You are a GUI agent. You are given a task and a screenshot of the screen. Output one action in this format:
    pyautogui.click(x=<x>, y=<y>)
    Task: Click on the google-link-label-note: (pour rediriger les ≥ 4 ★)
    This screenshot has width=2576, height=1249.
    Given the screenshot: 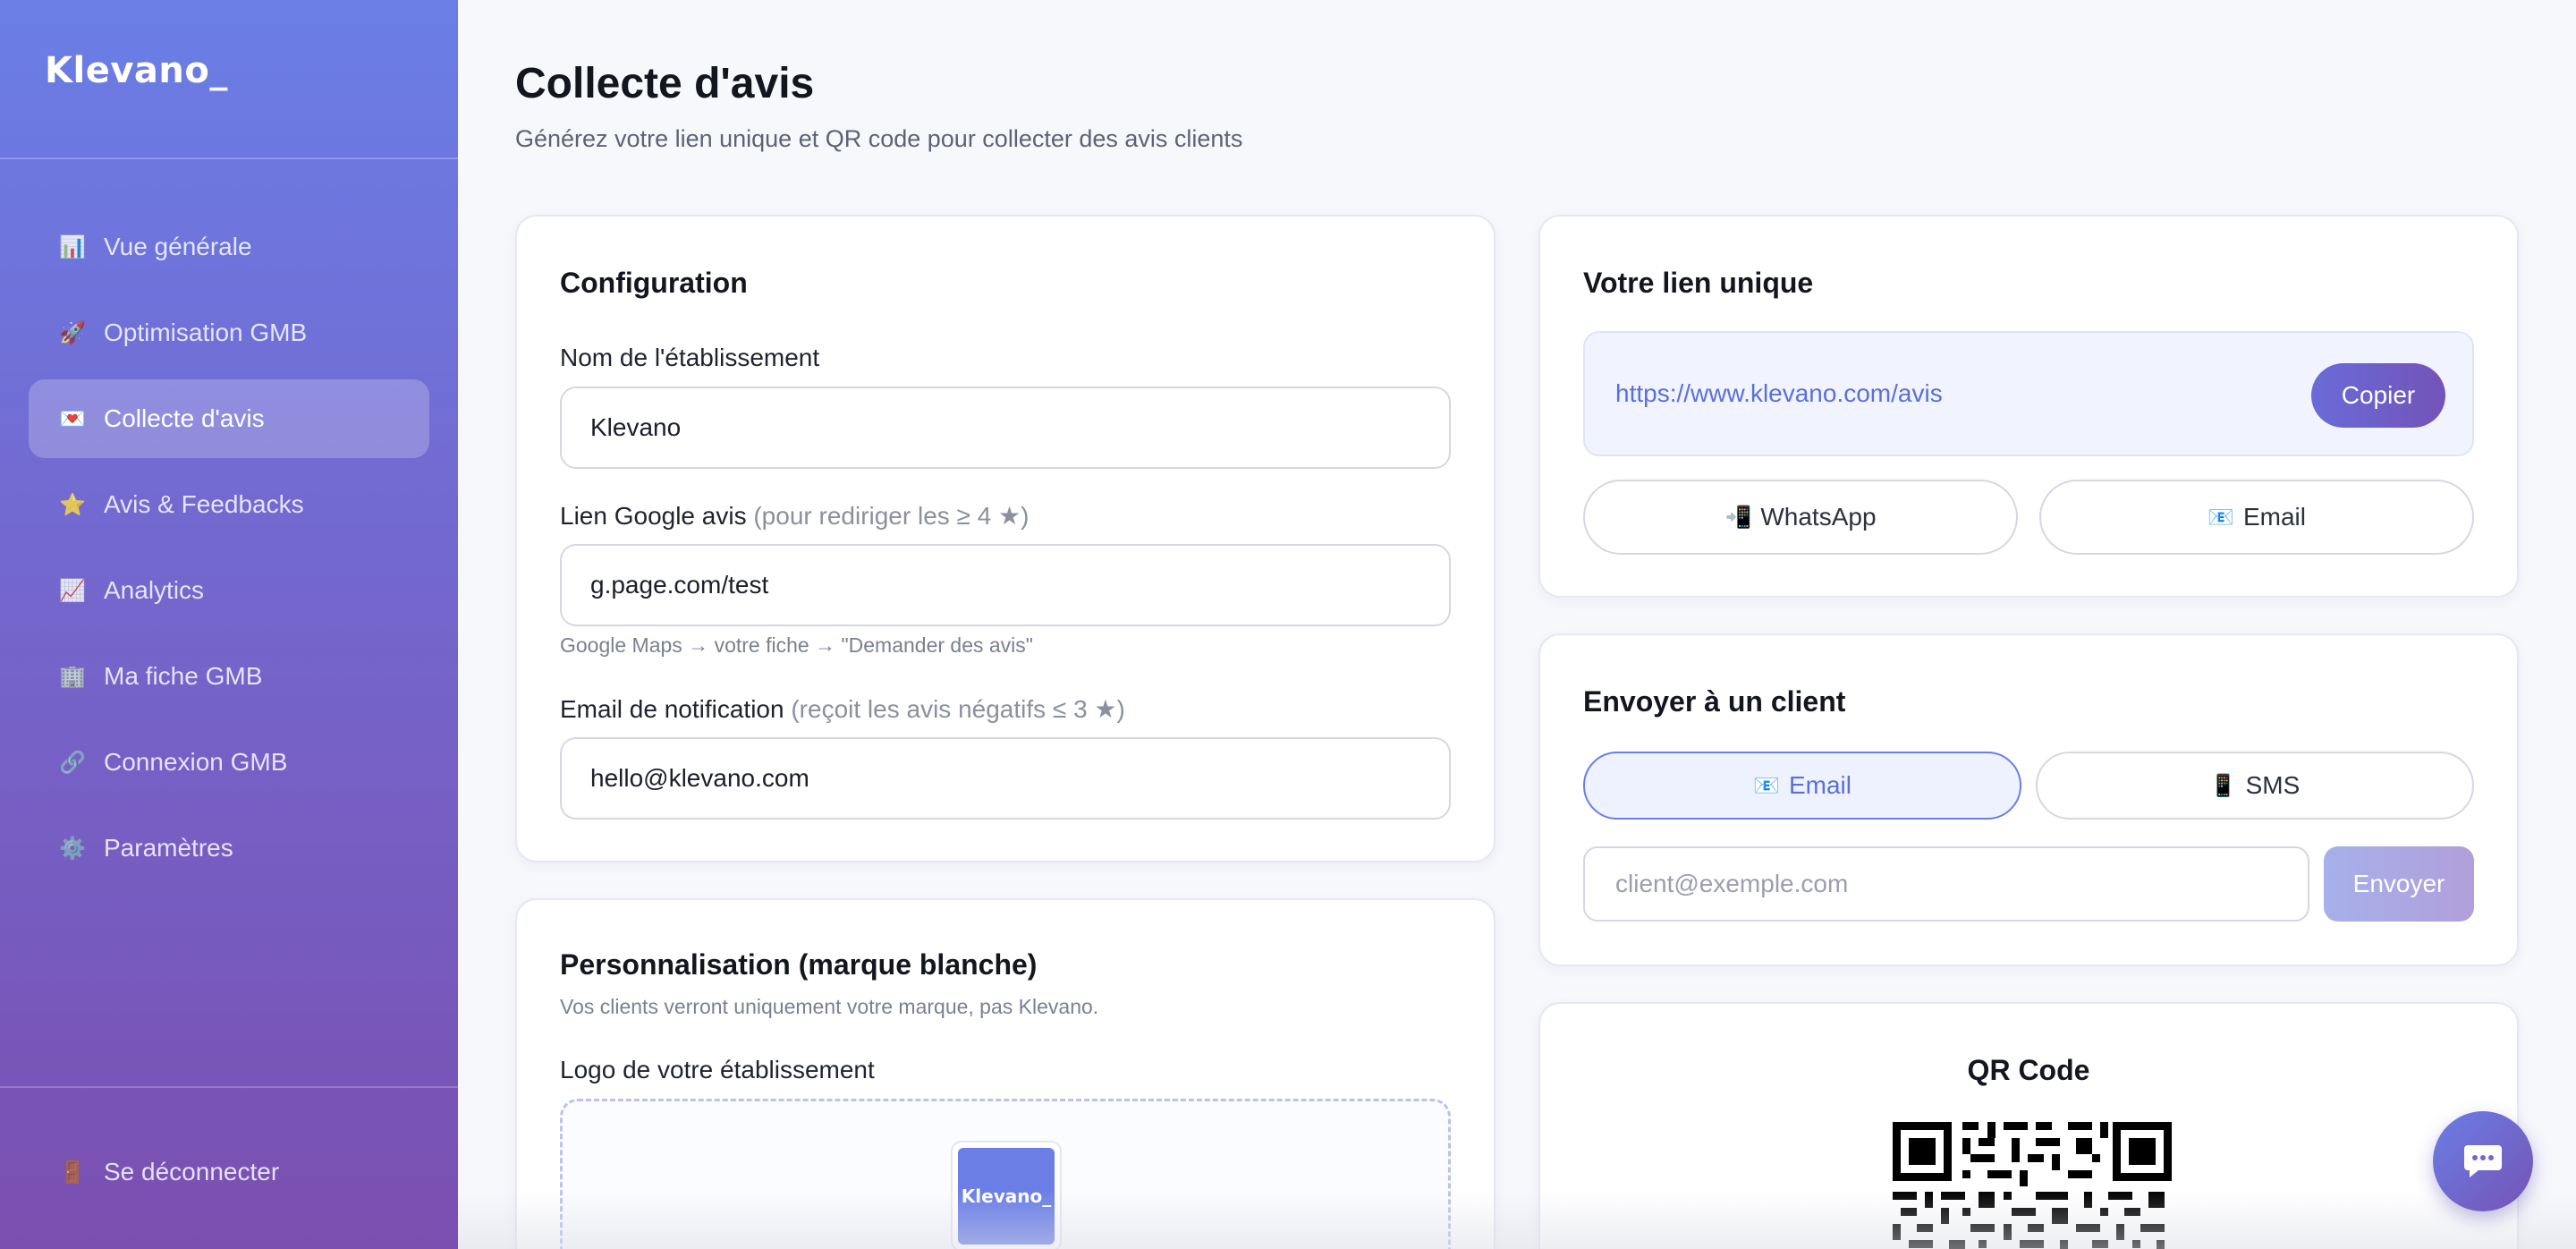 What is the action you would take?
    pyautogui.click(x=891, y=516)
    